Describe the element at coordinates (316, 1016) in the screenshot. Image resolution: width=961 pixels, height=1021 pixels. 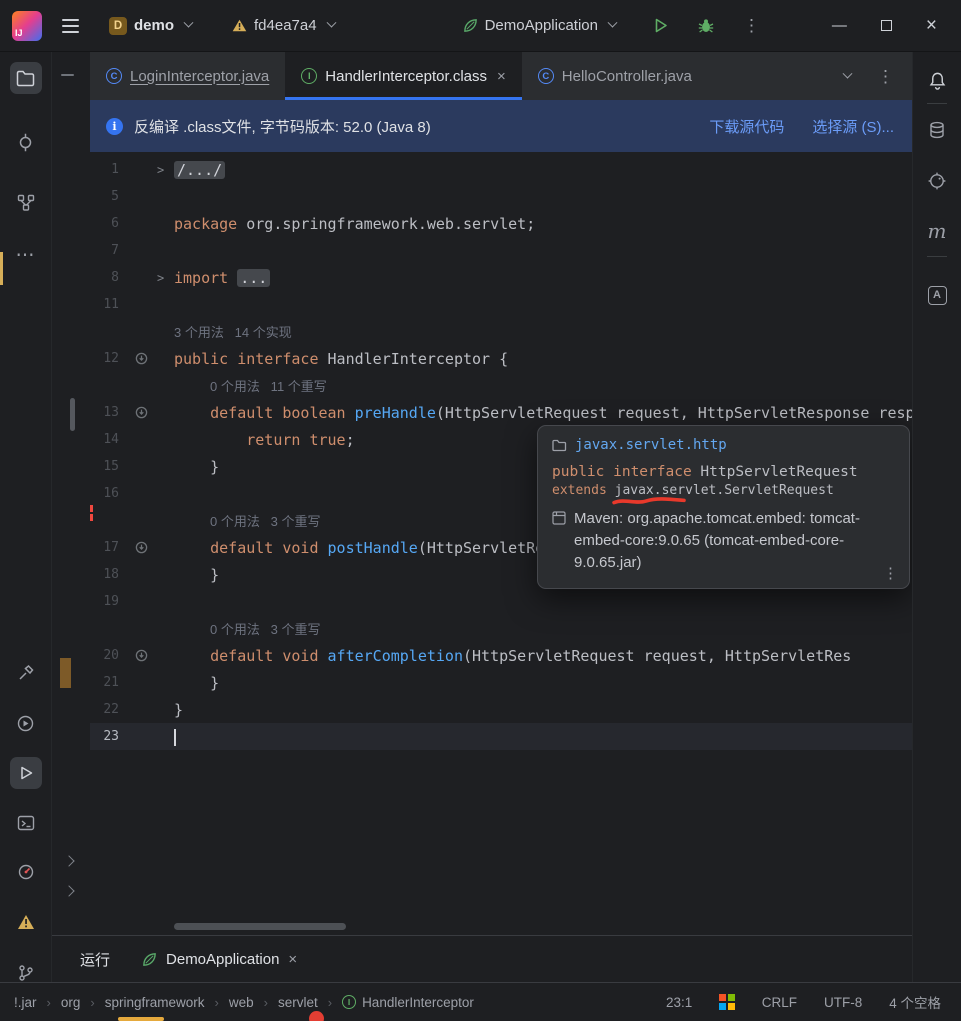
I see `taskbar-red-dot` at that location.